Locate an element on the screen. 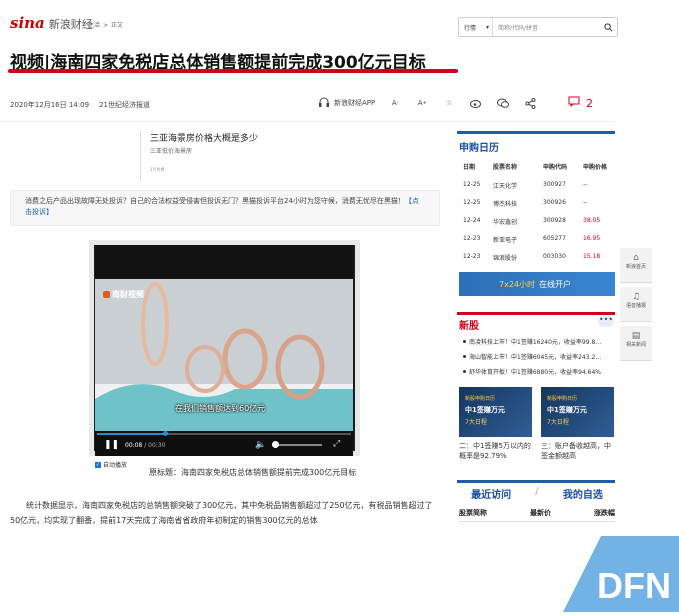 The height and width of the screenshot is (616, 679). breadcrumb-item: 生活 is located at coordinates (94, 25).